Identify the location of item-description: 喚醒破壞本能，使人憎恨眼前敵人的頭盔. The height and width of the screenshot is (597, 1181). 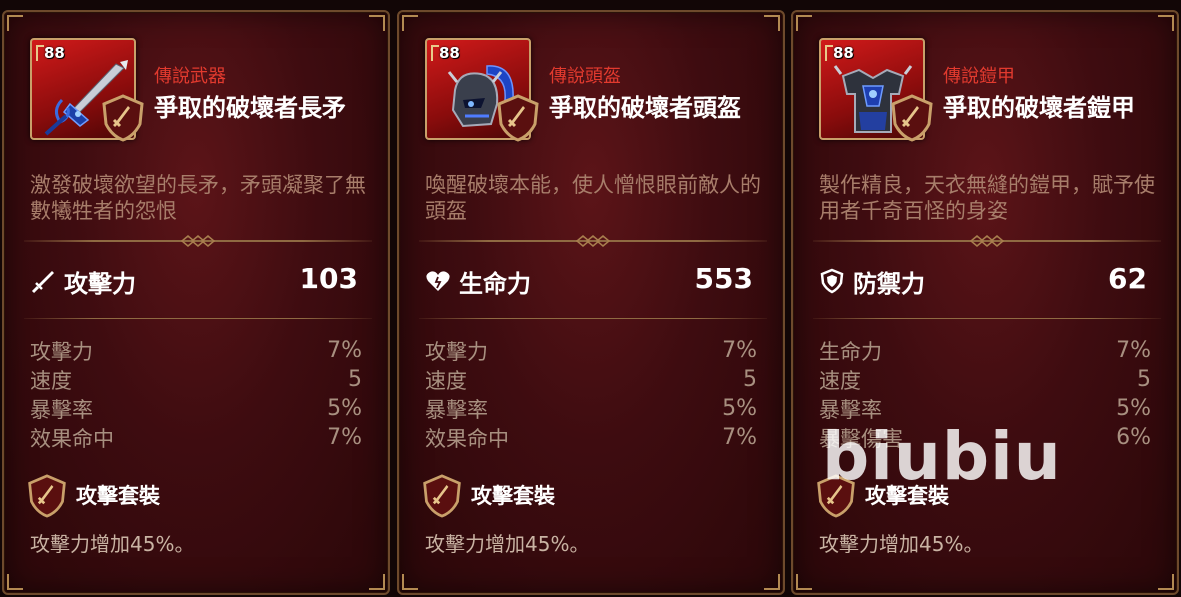
(593, 198).